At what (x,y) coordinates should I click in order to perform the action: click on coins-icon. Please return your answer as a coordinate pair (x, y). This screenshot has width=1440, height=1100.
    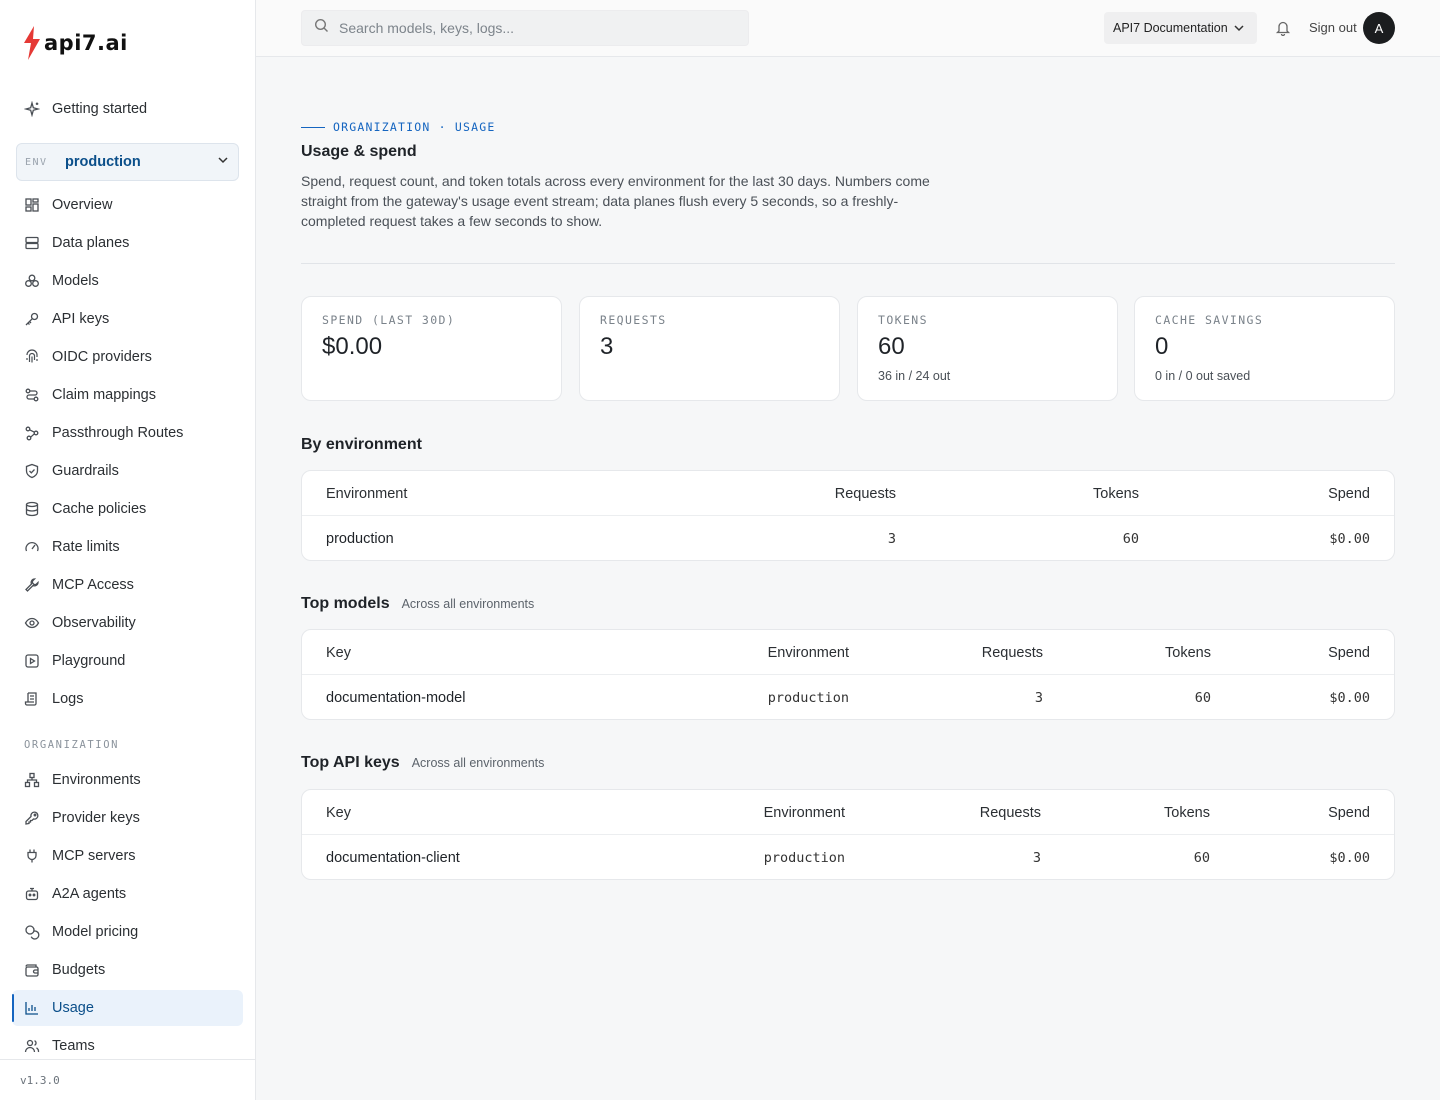
    Looking at the image, I should click on (32, 932).